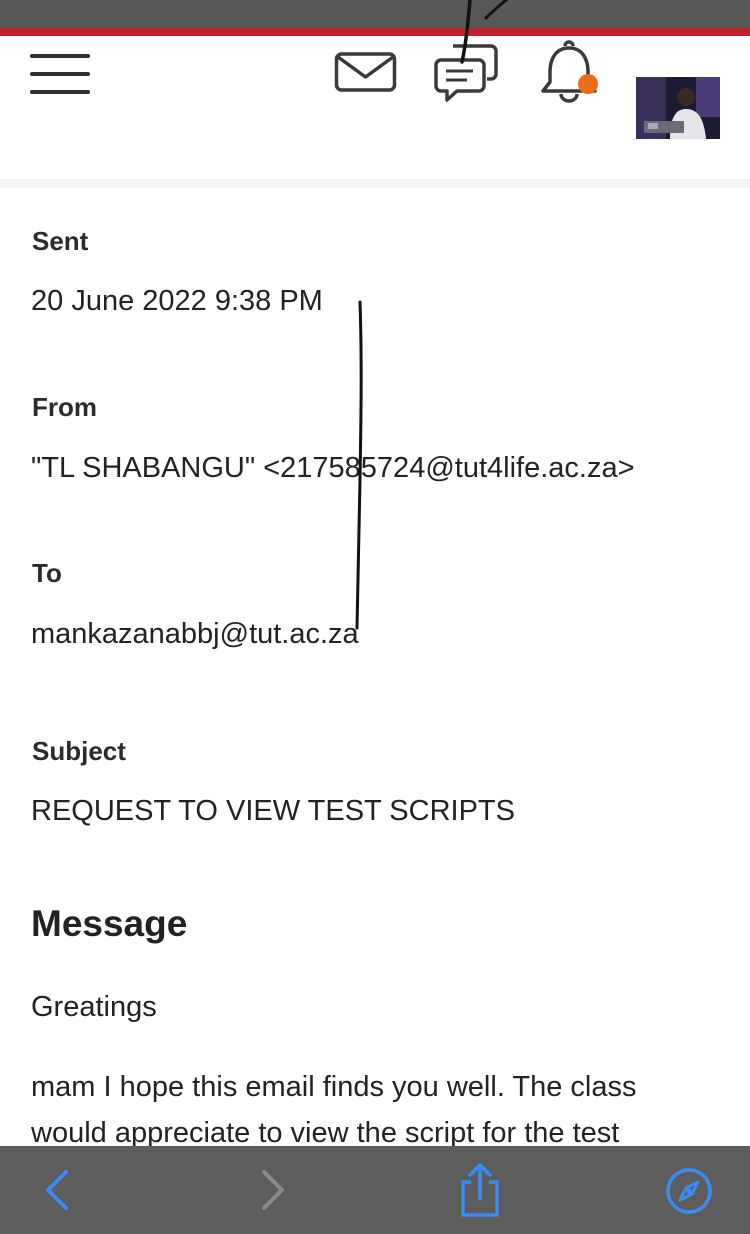 The image size is (750, 1234). What do you see at coordinates (569, 71) in the screenshot?
I see `bell-icon` at bounding box center [569, 71].